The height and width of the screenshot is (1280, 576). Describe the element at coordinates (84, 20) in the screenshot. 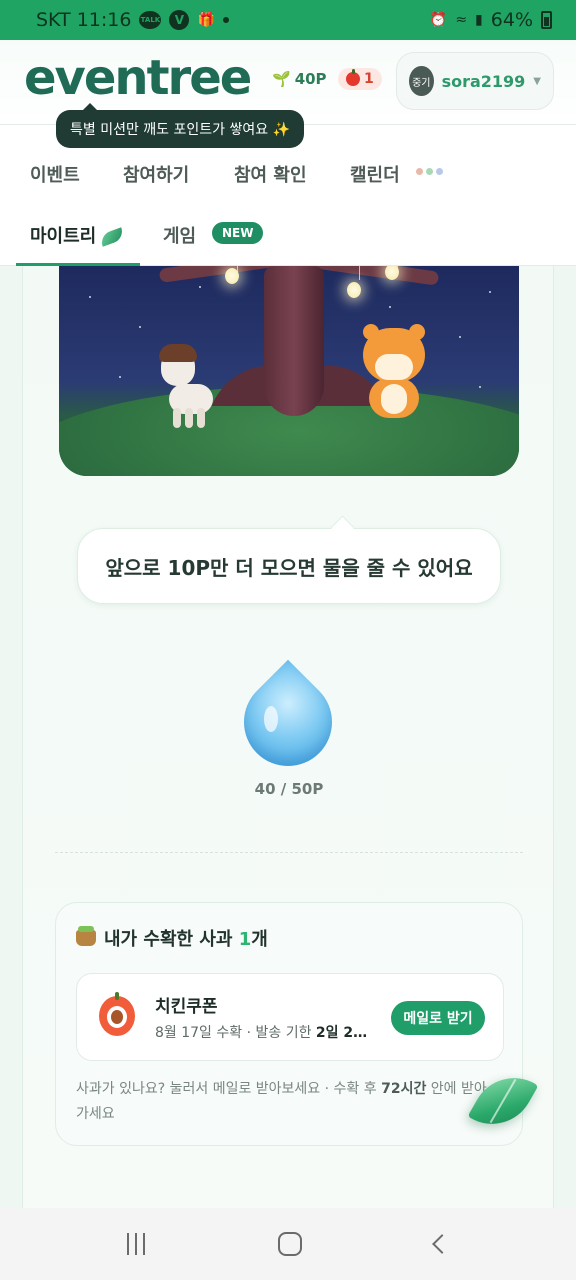

I see `status-time: SKT 11:16` at that location.